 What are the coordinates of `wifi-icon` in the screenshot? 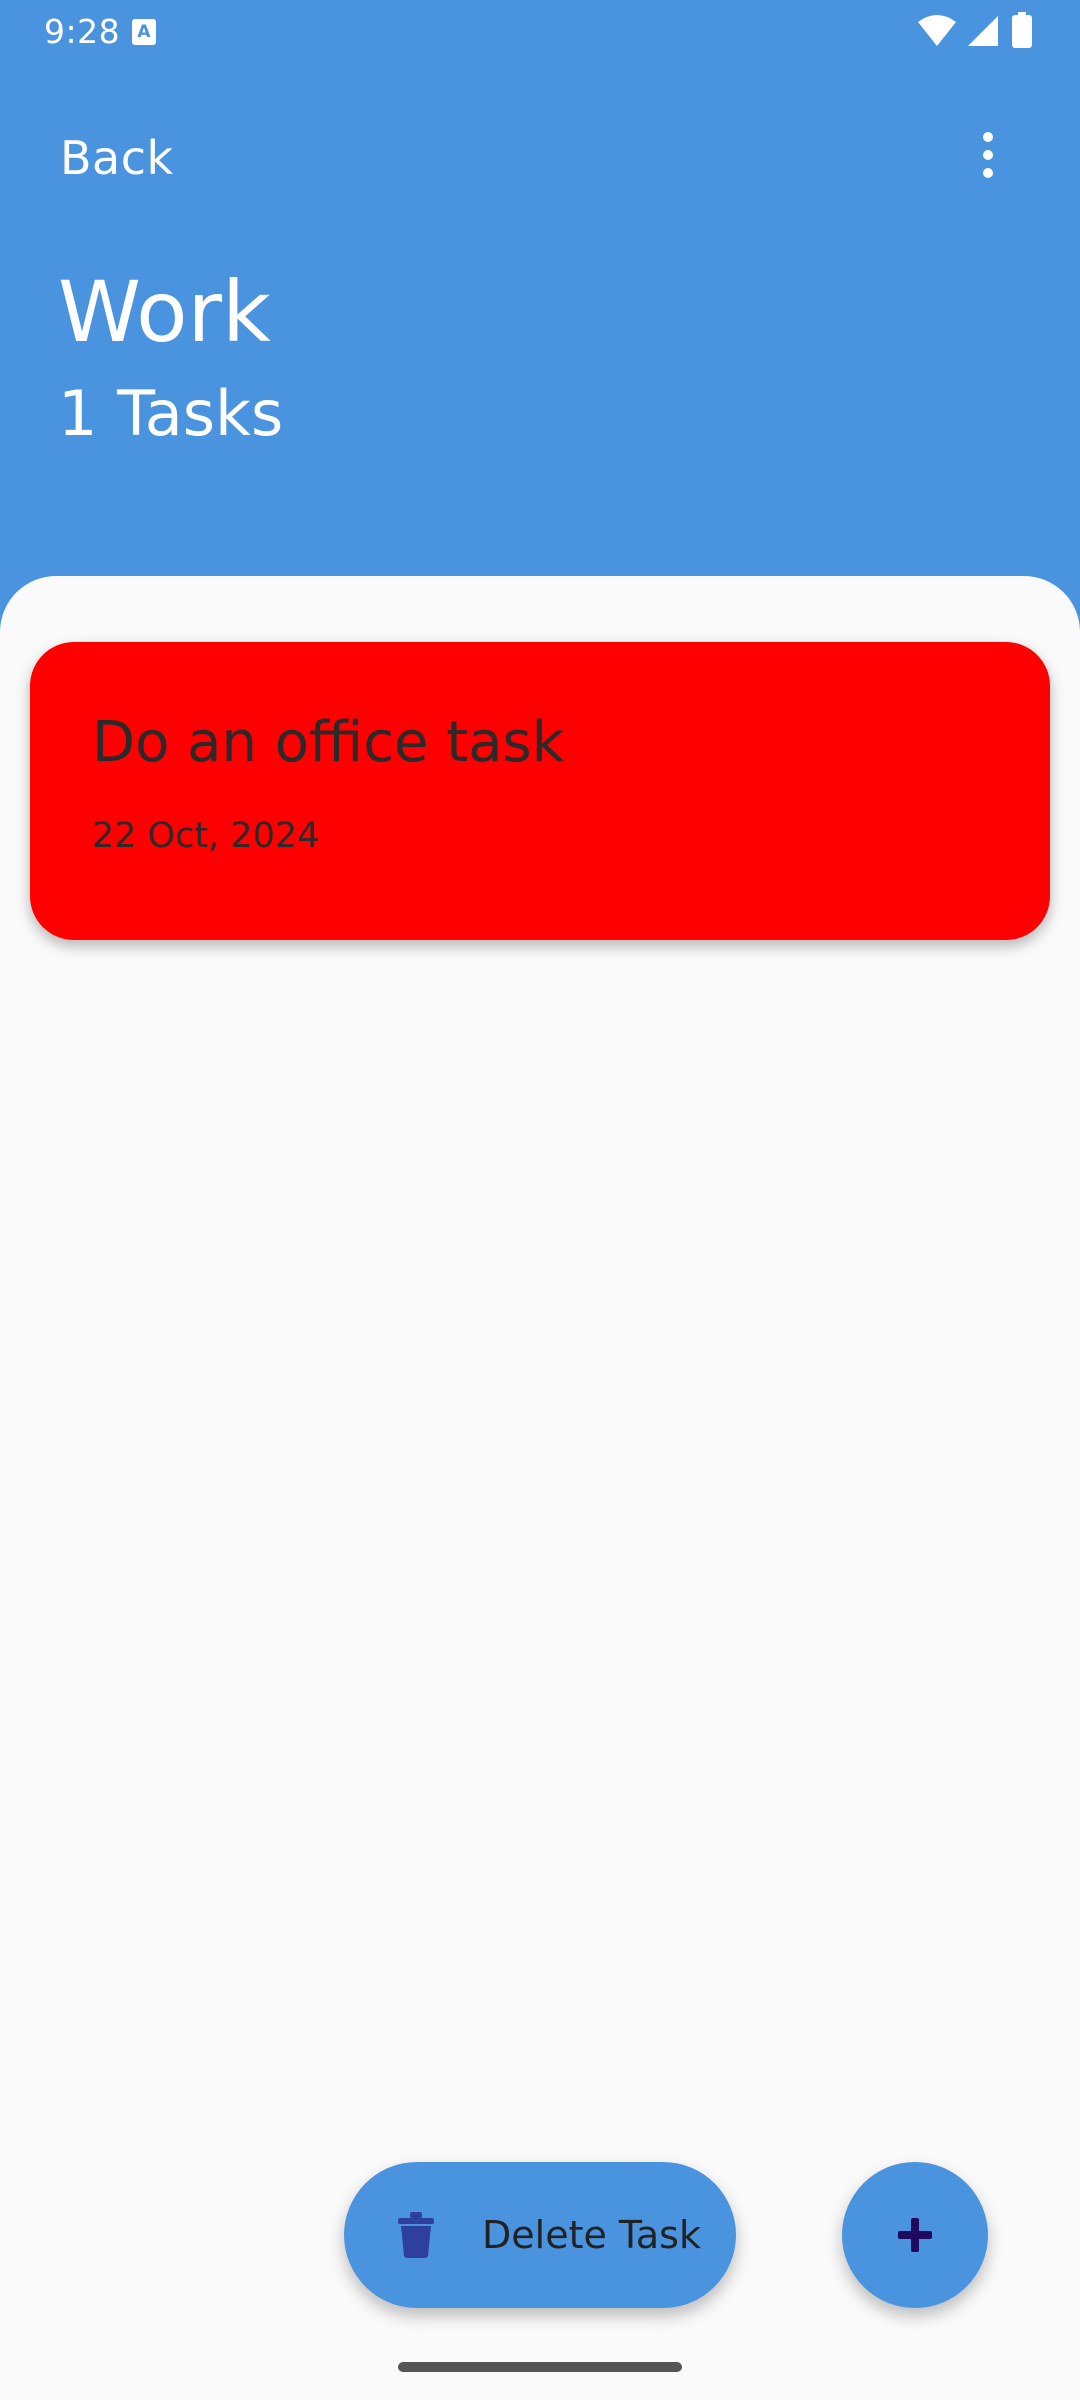 It's located at (937, 30).